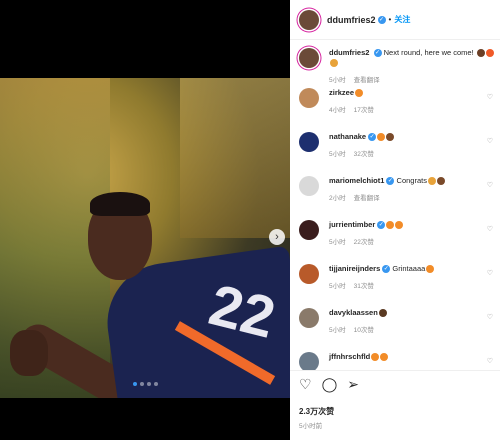  Describe the element at coordinates (364, 286) in the screenshot. I see `comment-likes: 31次赞` at that location.